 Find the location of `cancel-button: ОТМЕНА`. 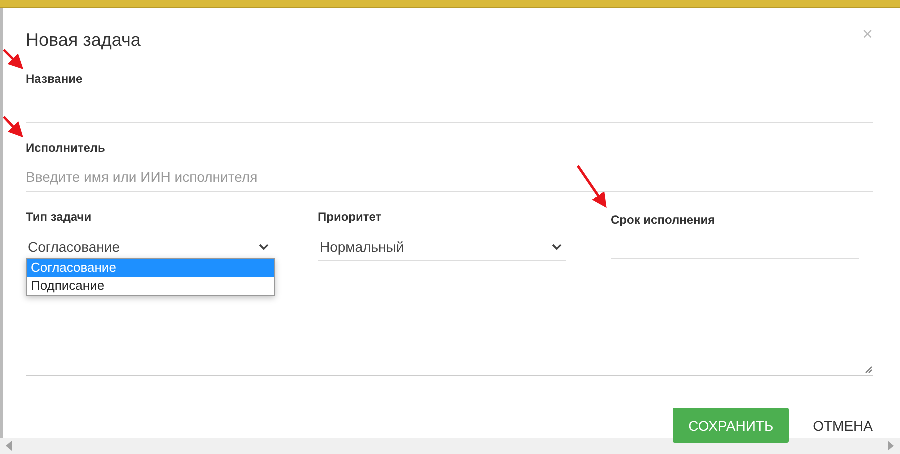

cancel-button: ОТМЕНА is located at coordinates (836, 426).